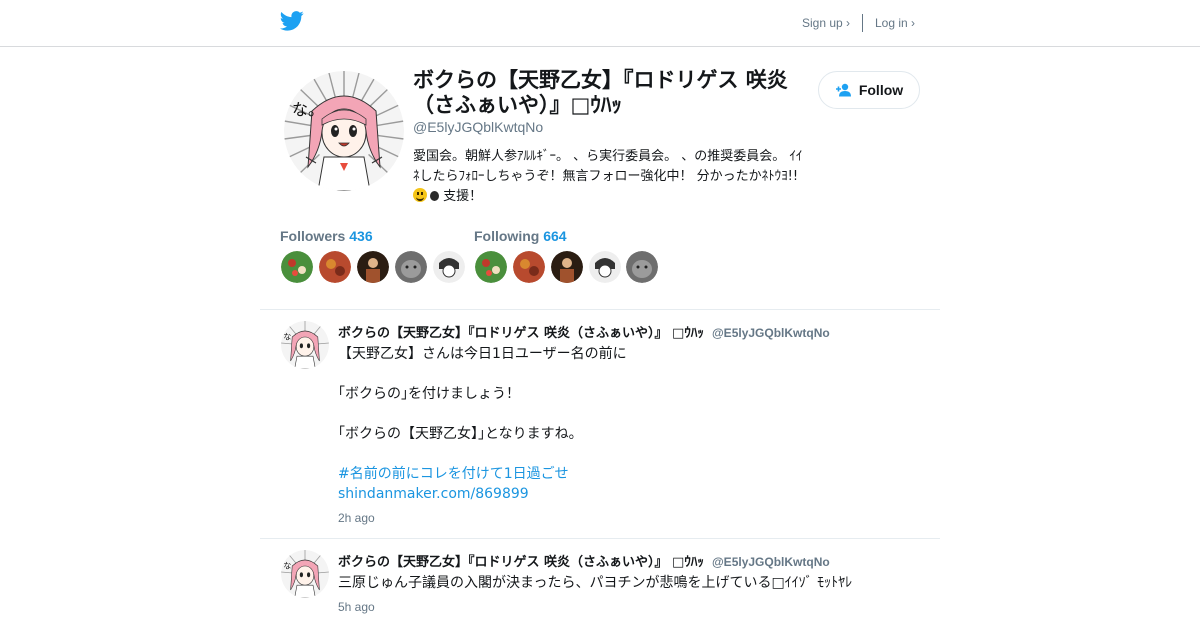  I want to click on tweet-line: ｢ボクらの｣を付けましょう！, so click(429, 394).